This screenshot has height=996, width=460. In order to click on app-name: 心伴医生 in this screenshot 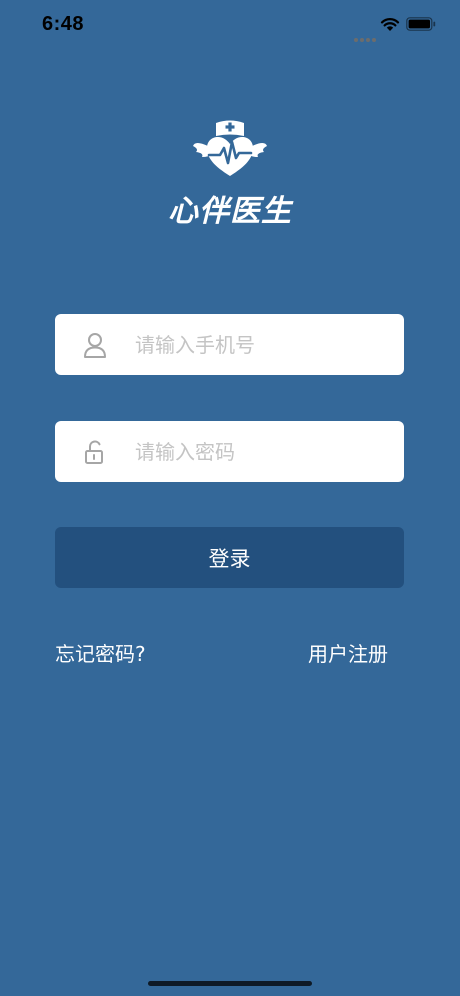, I will do `click(230, 211)`.